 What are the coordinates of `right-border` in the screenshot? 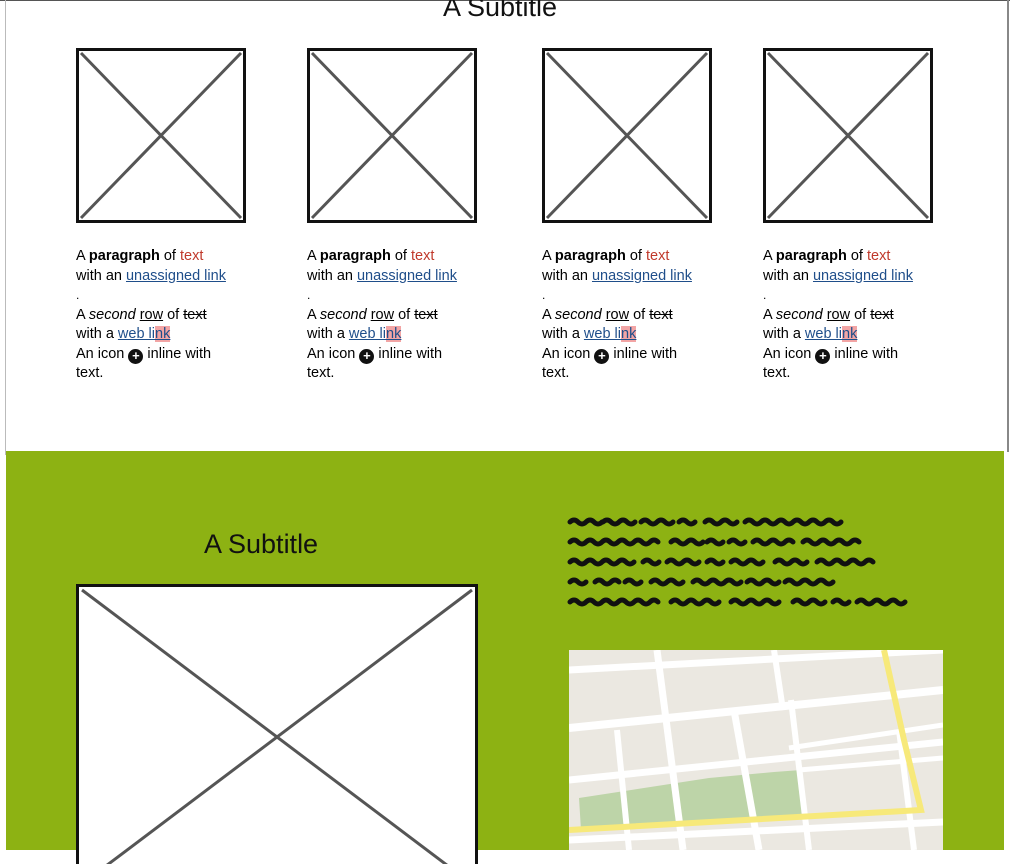 It's located at (1008, 226).